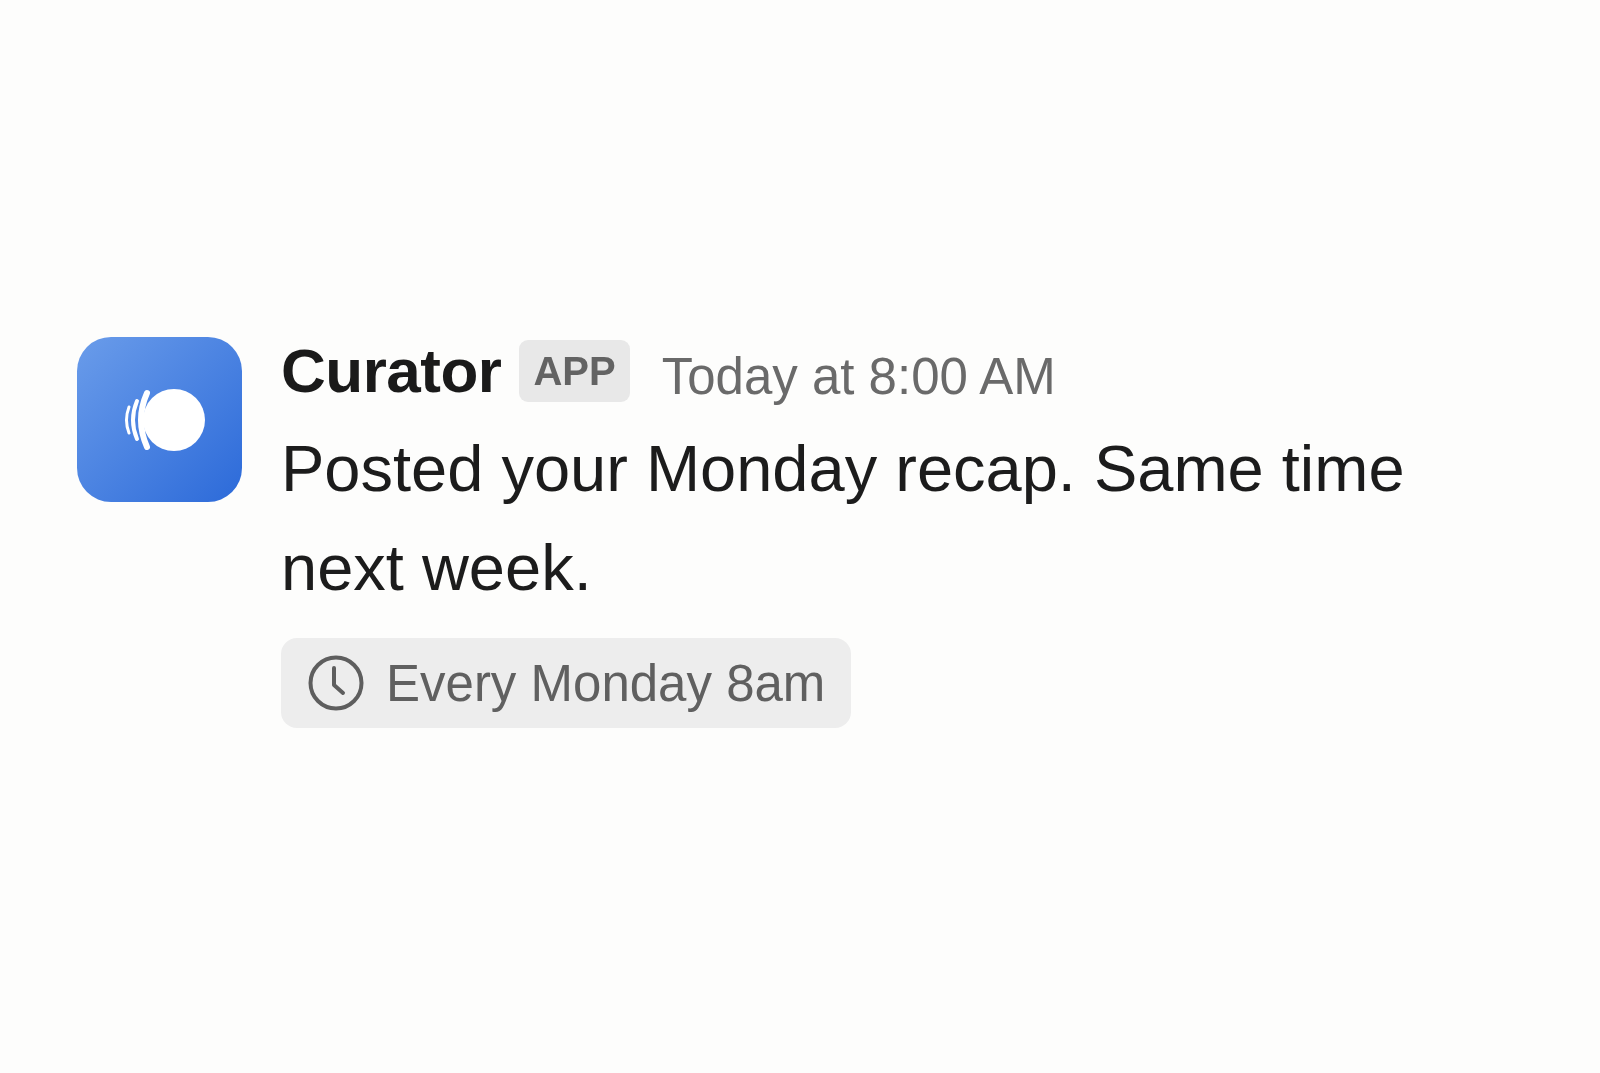 Image resolution: width=1600 pixels, height=1073 pixels. Describe the element at coordinates (574, 371) in the screenshot. I see `app-badge: APP` at that location.